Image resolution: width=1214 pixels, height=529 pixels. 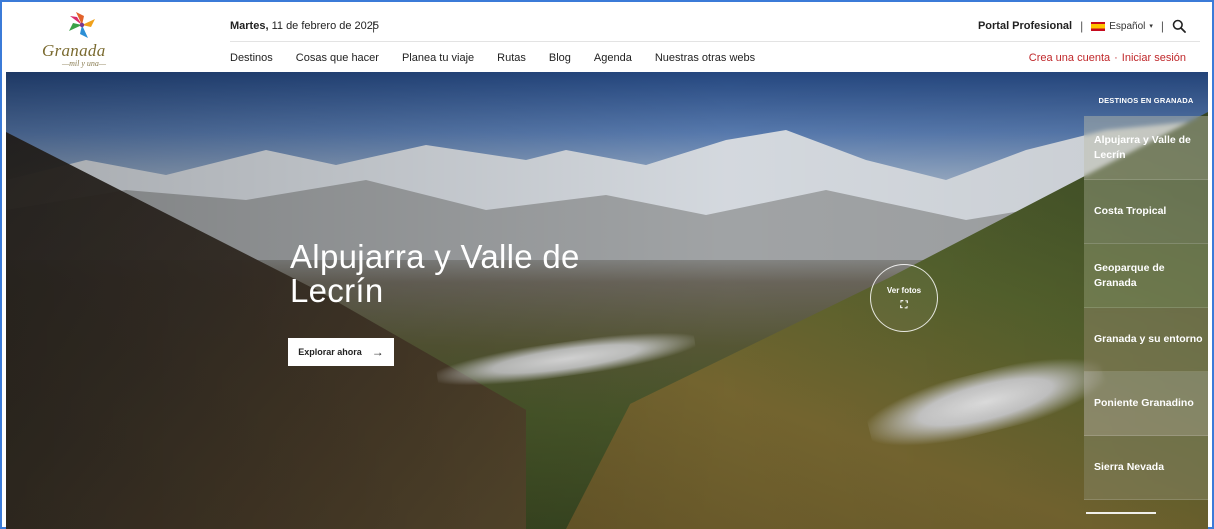 I want to click on nav-item-agenda: Agenda, so click(x=613, y=58).